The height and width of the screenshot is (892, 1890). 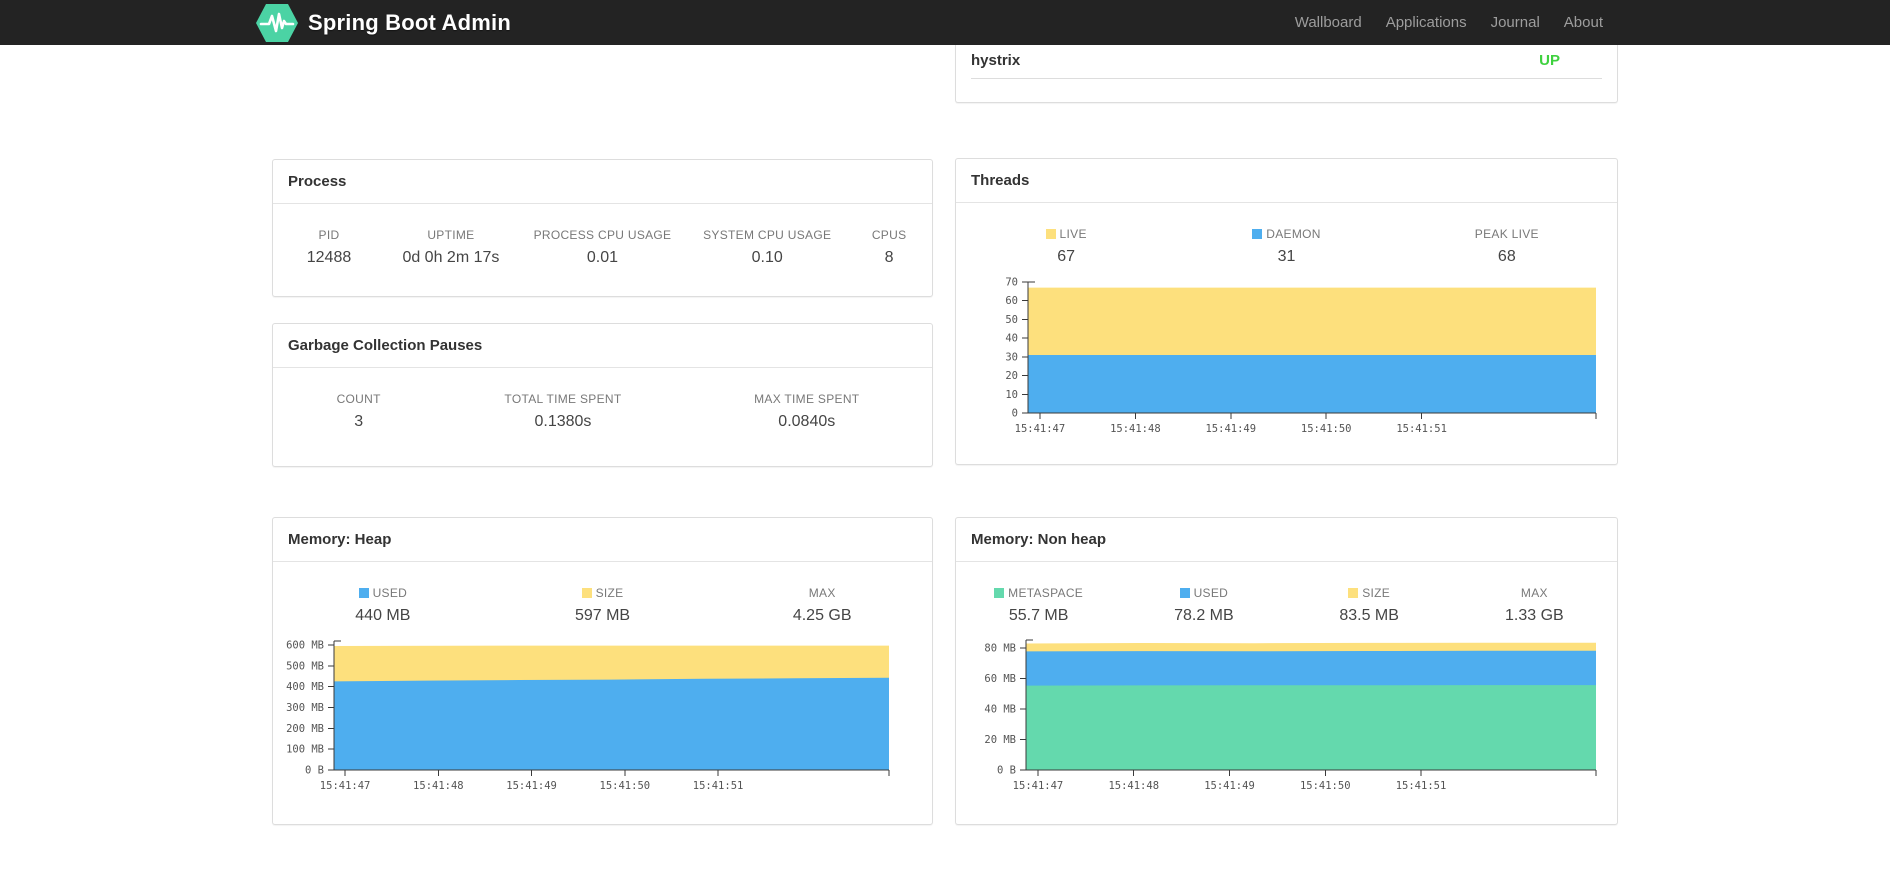 I want to click on metric-max: MAX 4.25 GB, so click(x=822, y=609).